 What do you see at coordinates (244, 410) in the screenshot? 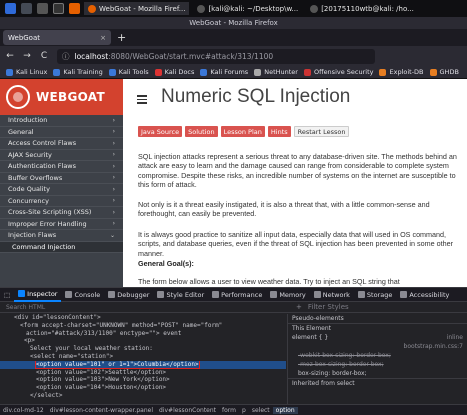
I see `breadcrumb-item: p` at bounding box center [244, 410].